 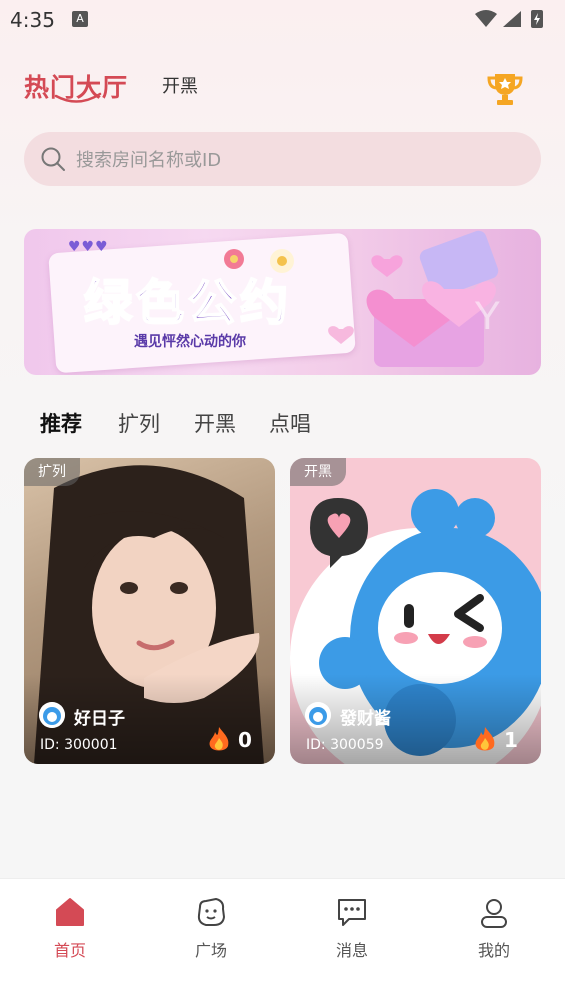 What do you see at coordinates (211, 912) in the screenshot?
I see `plaza-icon` at bounding box center [211, 912].